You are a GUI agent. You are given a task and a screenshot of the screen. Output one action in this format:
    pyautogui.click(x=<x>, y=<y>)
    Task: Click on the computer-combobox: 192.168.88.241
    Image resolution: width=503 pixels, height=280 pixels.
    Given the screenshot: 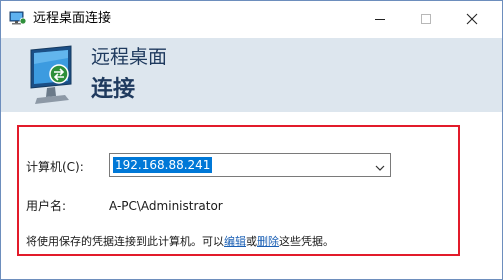 What is the action you would take?
    pyautogui.click(x=250, y=165)
    